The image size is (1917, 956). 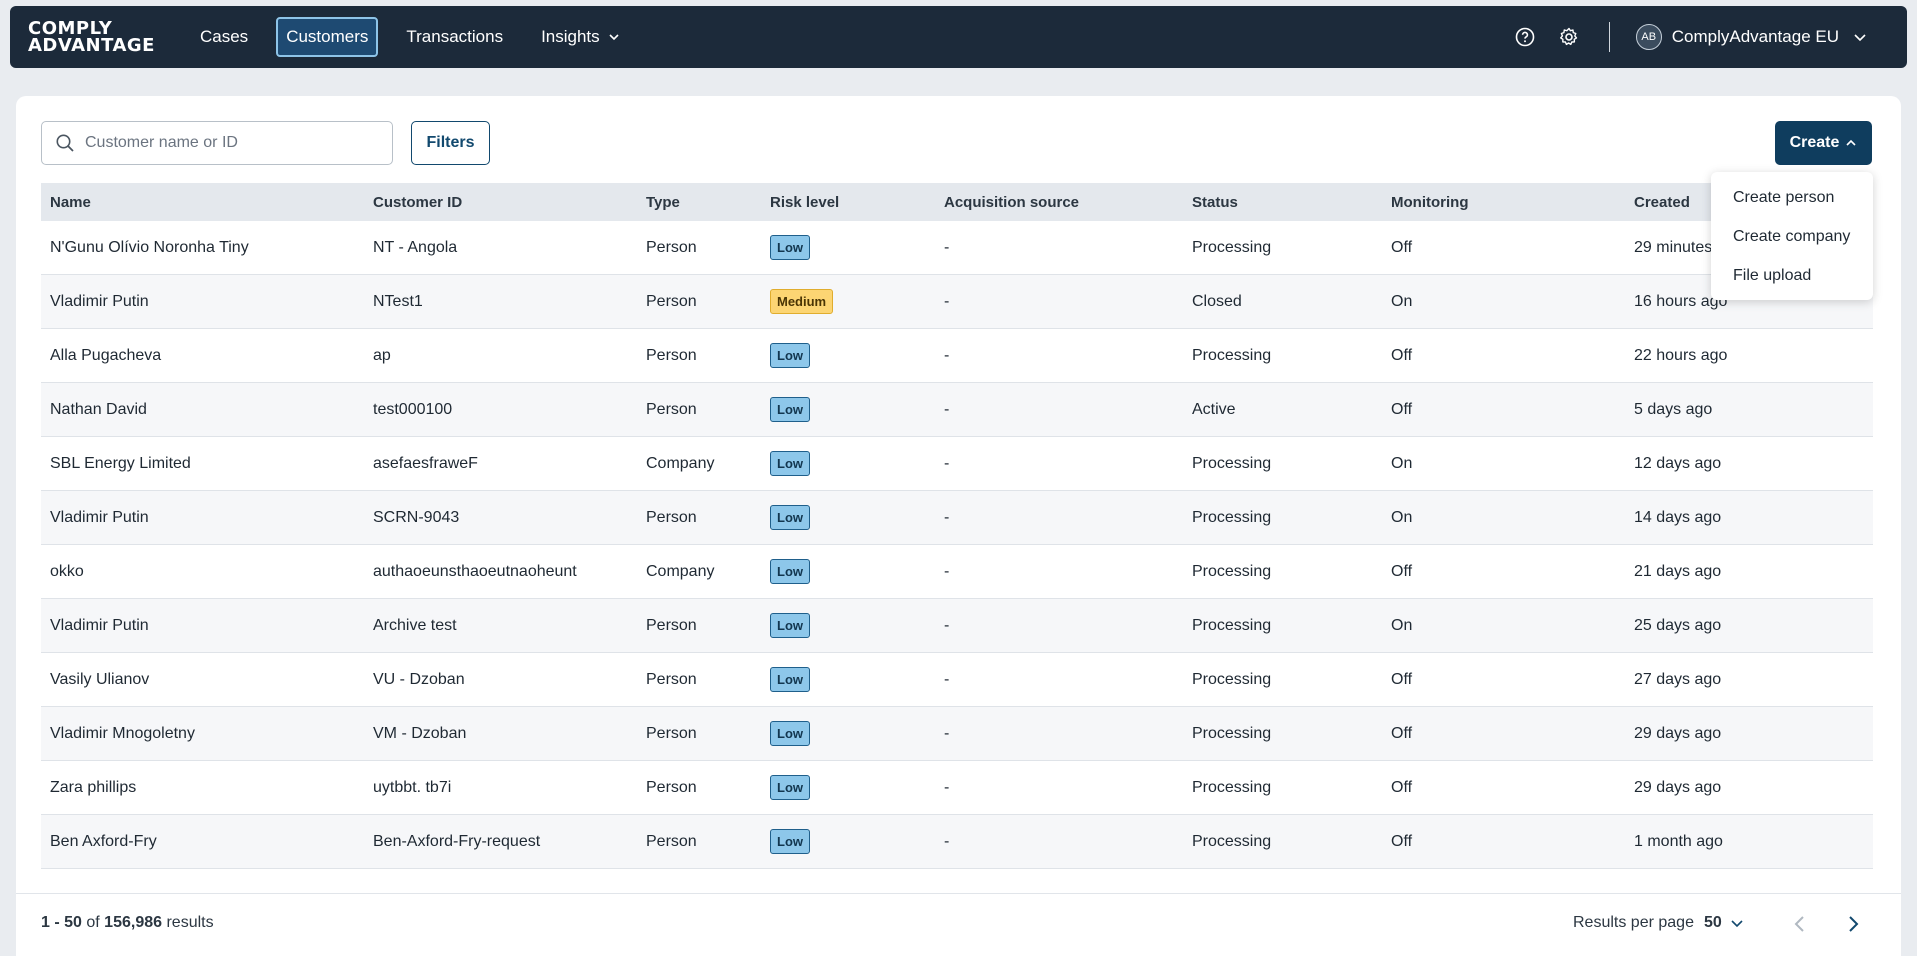 What do you see at coordinates (958, 893) in the screenshot?
I see `footer-divider` at bounding box center [958, 893].